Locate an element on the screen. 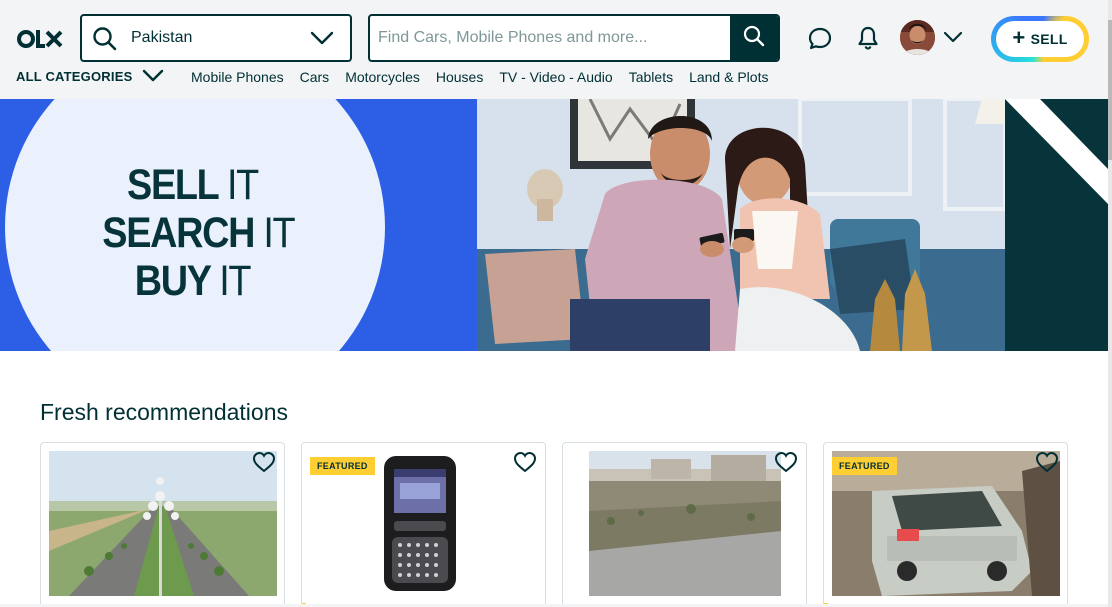 The width and height of the screenshot is (1112, 607). scrollbar-thumb is located at coordinates (1110, 90).